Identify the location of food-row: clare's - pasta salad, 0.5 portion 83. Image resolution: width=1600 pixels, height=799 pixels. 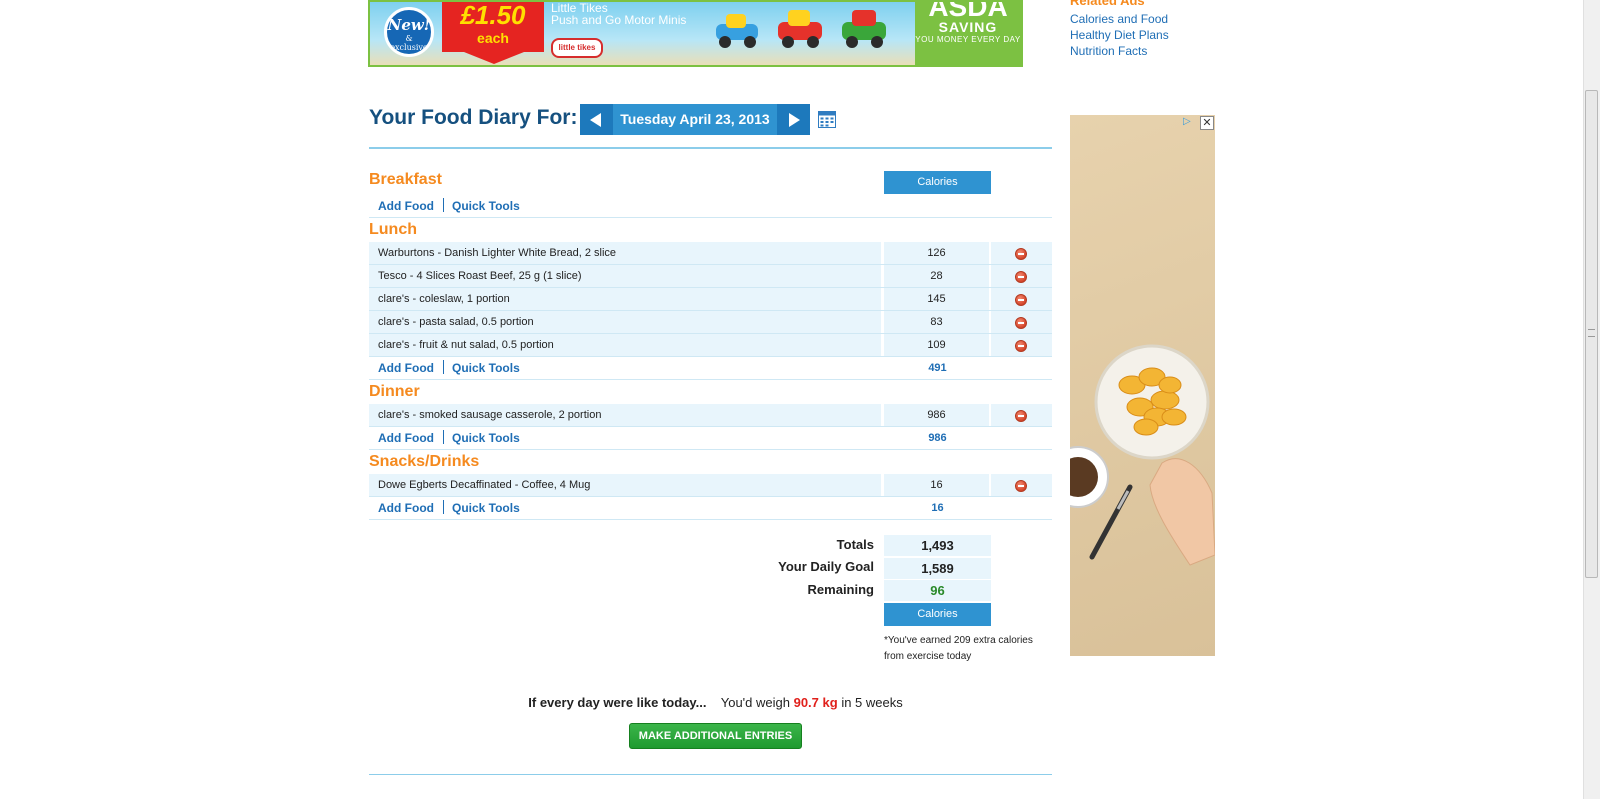
(710, 322).